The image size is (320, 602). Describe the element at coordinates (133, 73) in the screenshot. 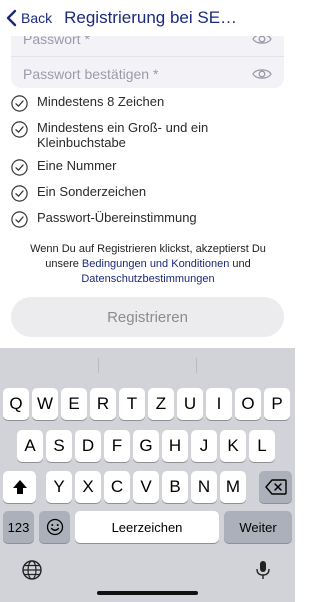

I see `confirm-password-input` at that location.